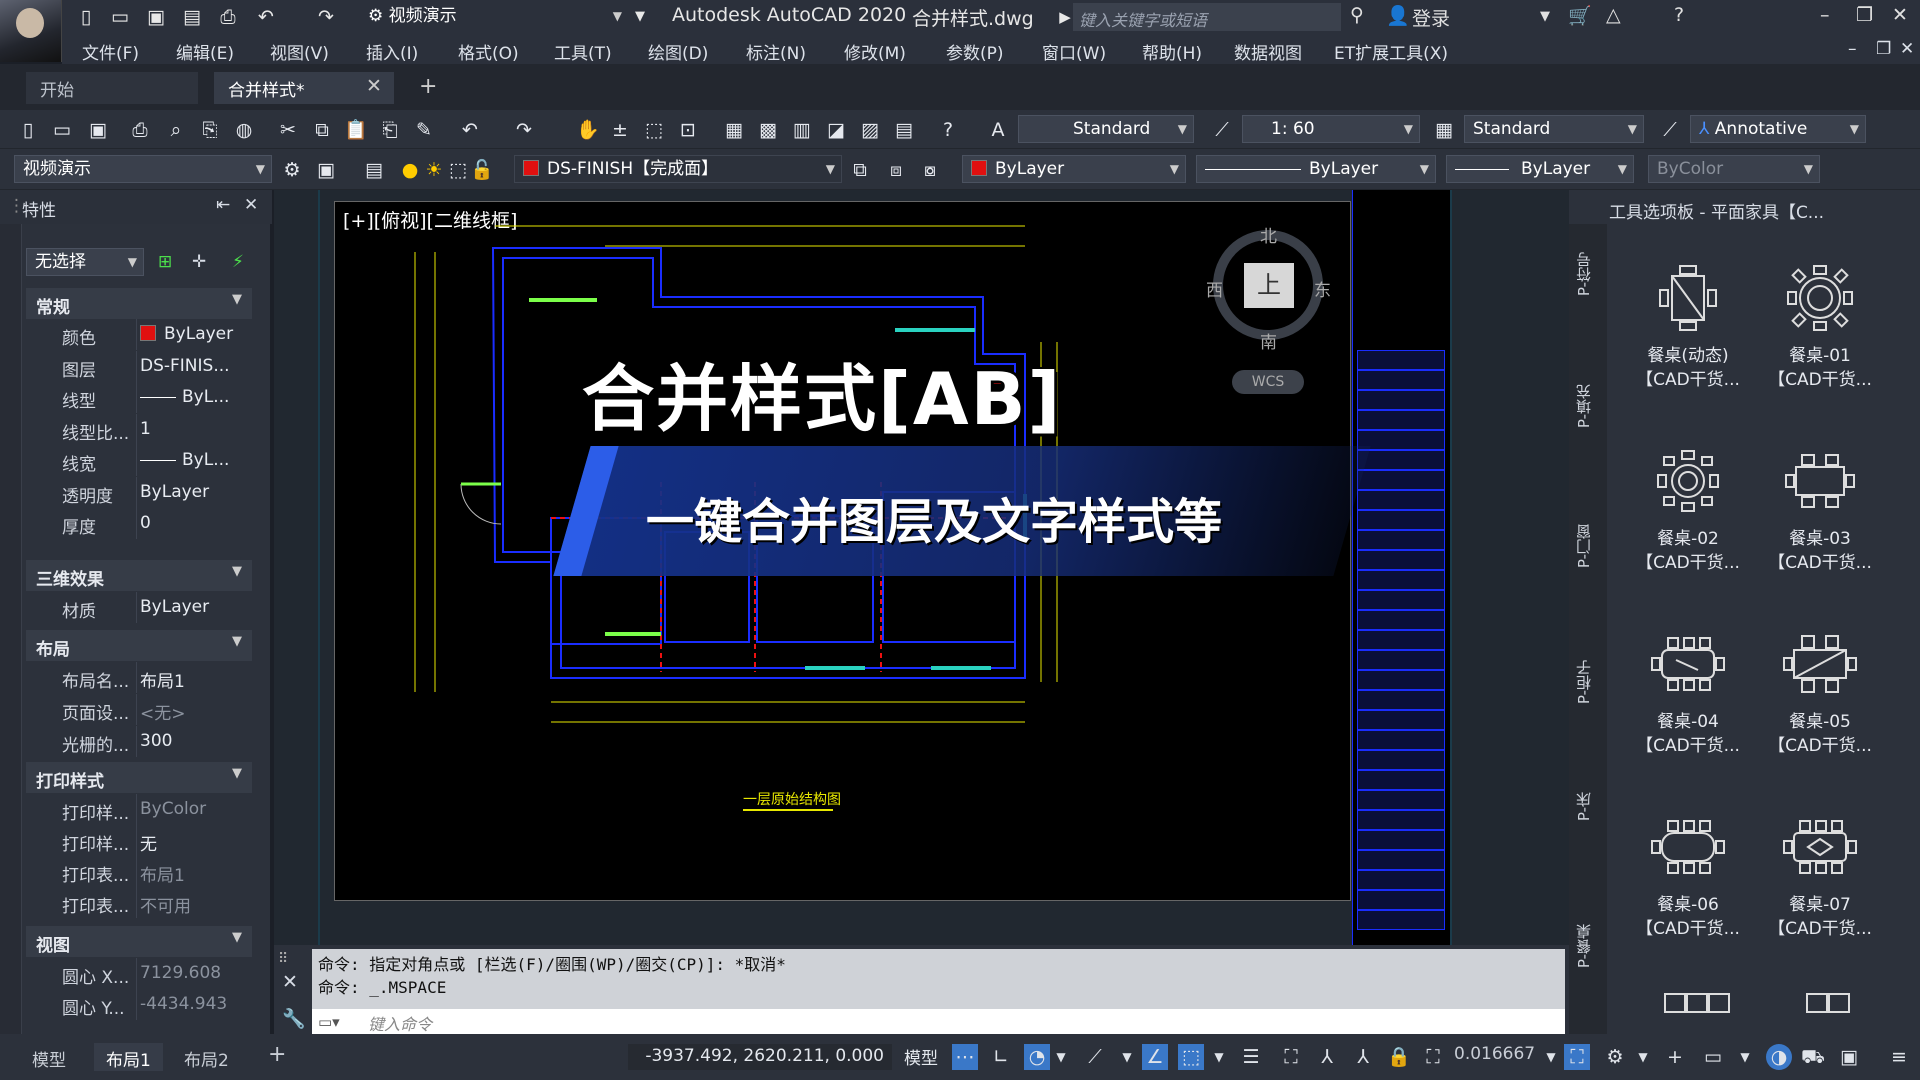 This screenshot has width=1920, height=1080. I want to click on menu-window: 窗口(W), so click(1074, 51).